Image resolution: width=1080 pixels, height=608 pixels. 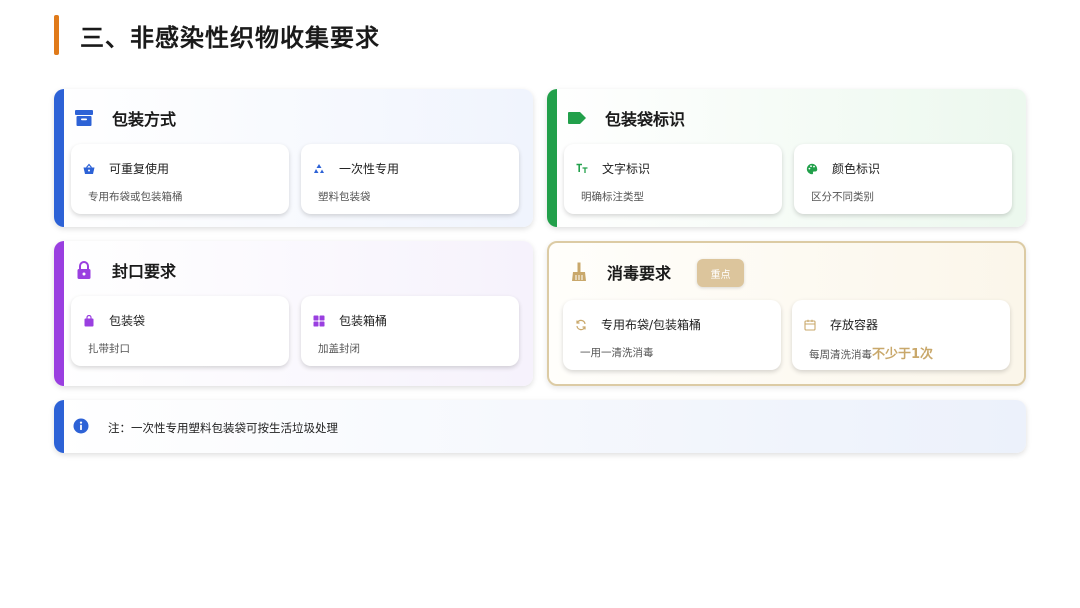 I want to click on sync-icon, so click(x=581, y=325).